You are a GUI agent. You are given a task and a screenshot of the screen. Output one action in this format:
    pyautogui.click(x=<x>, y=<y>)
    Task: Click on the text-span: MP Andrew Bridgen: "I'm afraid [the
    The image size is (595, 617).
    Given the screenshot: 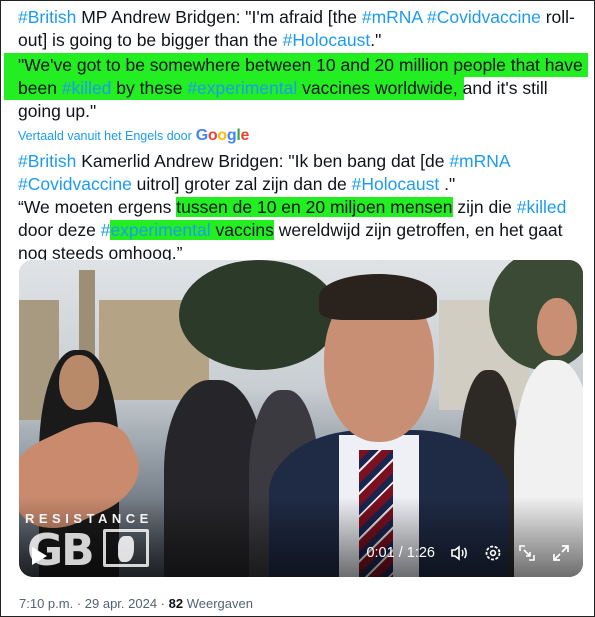 What is the action you would take?
    pyautogui.click(x=219, y=17)
    